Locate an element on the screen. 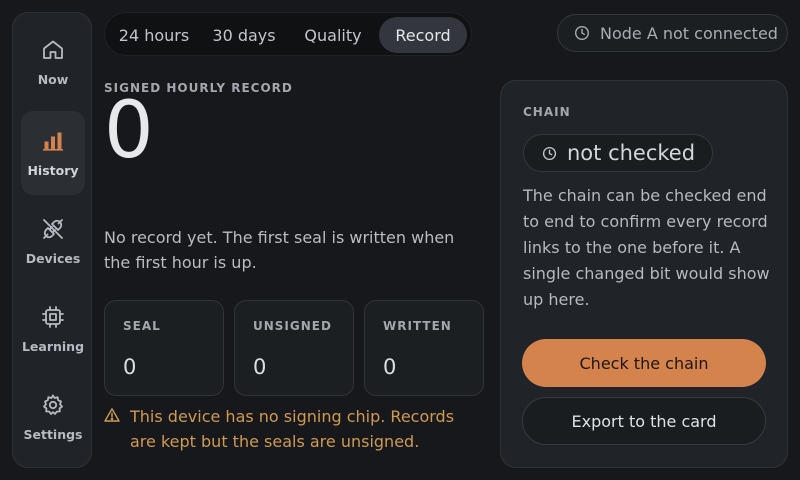 This screenshot has width=800, height=480. stat-label: UNSIGNED is located at coordinates (292, 326).